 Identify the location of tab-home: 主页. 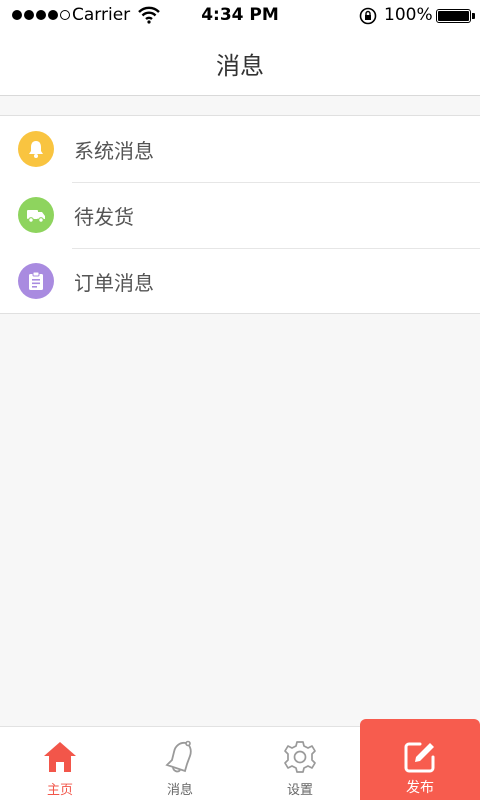
(60, 763).